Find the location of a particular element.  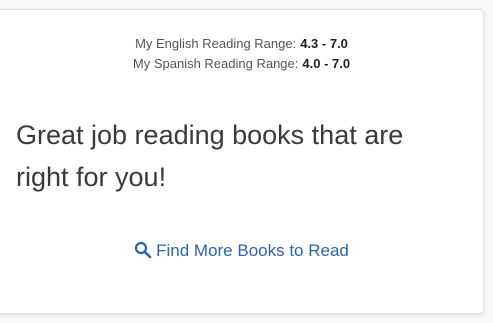

spanish-range-label: My Spanish Reading Range: is located at coordinates (215, 63).